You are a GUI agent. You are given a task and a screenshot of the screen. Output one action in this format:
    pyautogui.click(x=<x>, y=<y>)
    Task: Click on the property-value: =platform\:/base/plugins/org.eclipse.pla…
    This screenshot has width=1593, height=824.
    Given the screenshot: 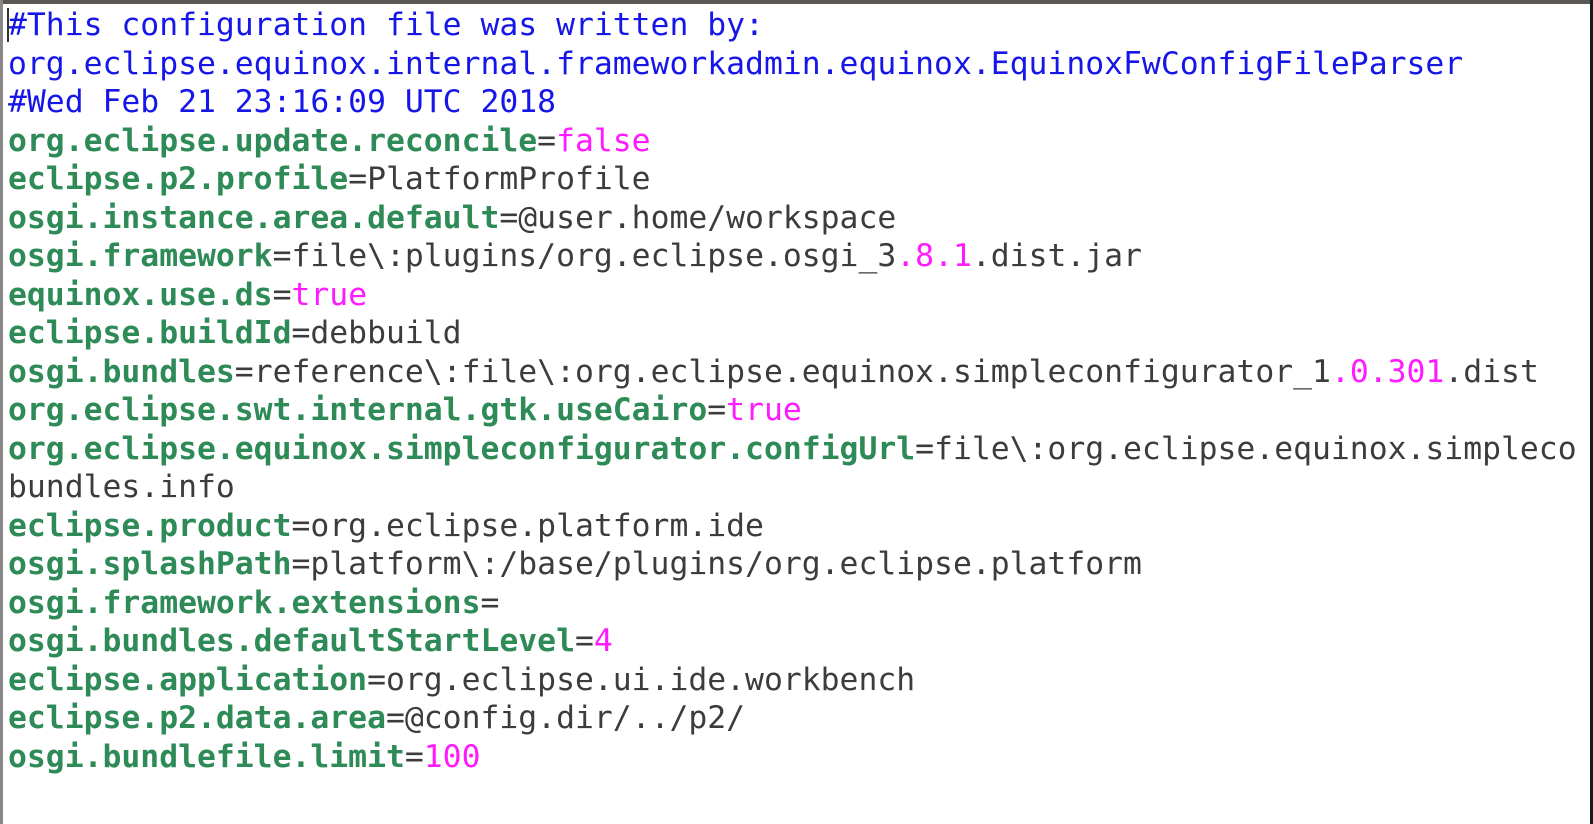 What is the action you would take?
    pyautogui.click(x=716, y=564)
    